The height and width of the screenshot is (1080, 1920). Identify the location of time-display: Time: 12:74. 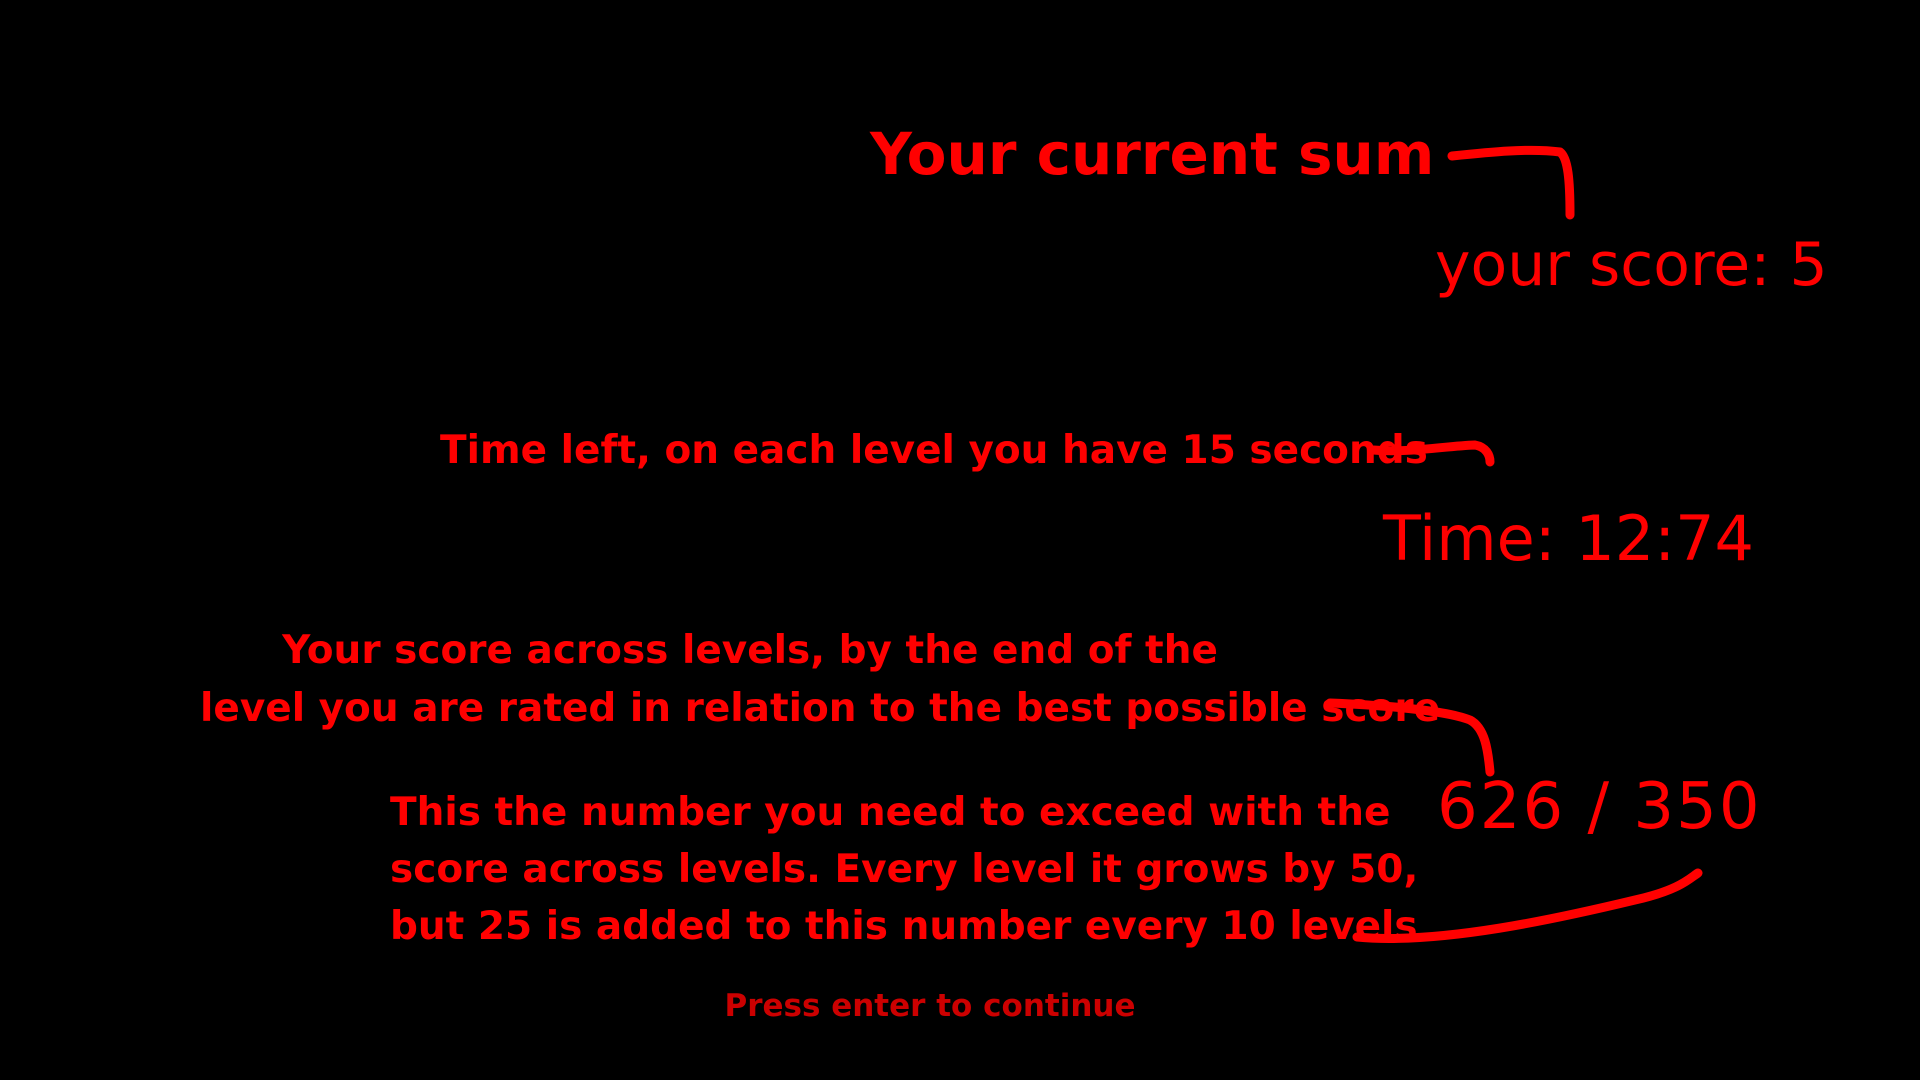
(1569, 538).